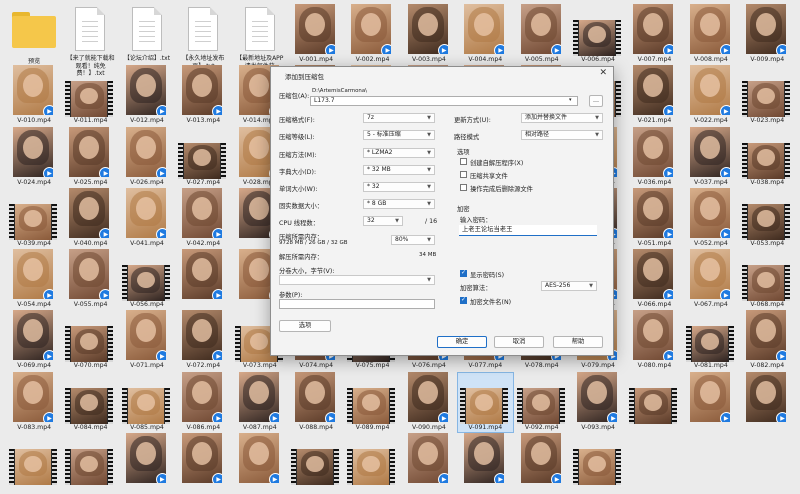 The width and height of the screenshot is (800, 494). I want to click on level-select: 5 - 标准压缩 ▼, so click(399, 135).